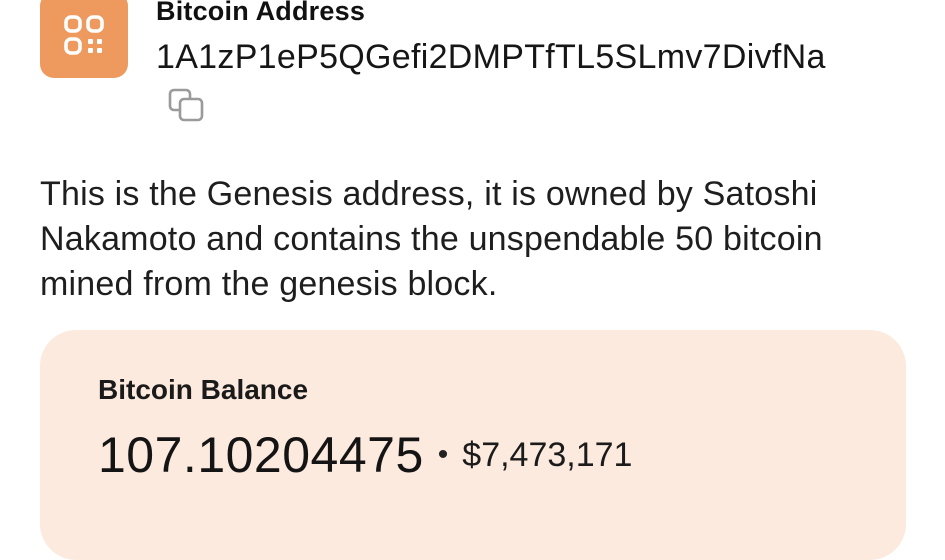 The width and height of the screenshot is (945, 560). Describe the element at coordinates (491, 57) in the screenshot. I see `address-value: 1A1zP1eP5QGefi2DMPTfTL5SLmv7DivfNa` at that location.